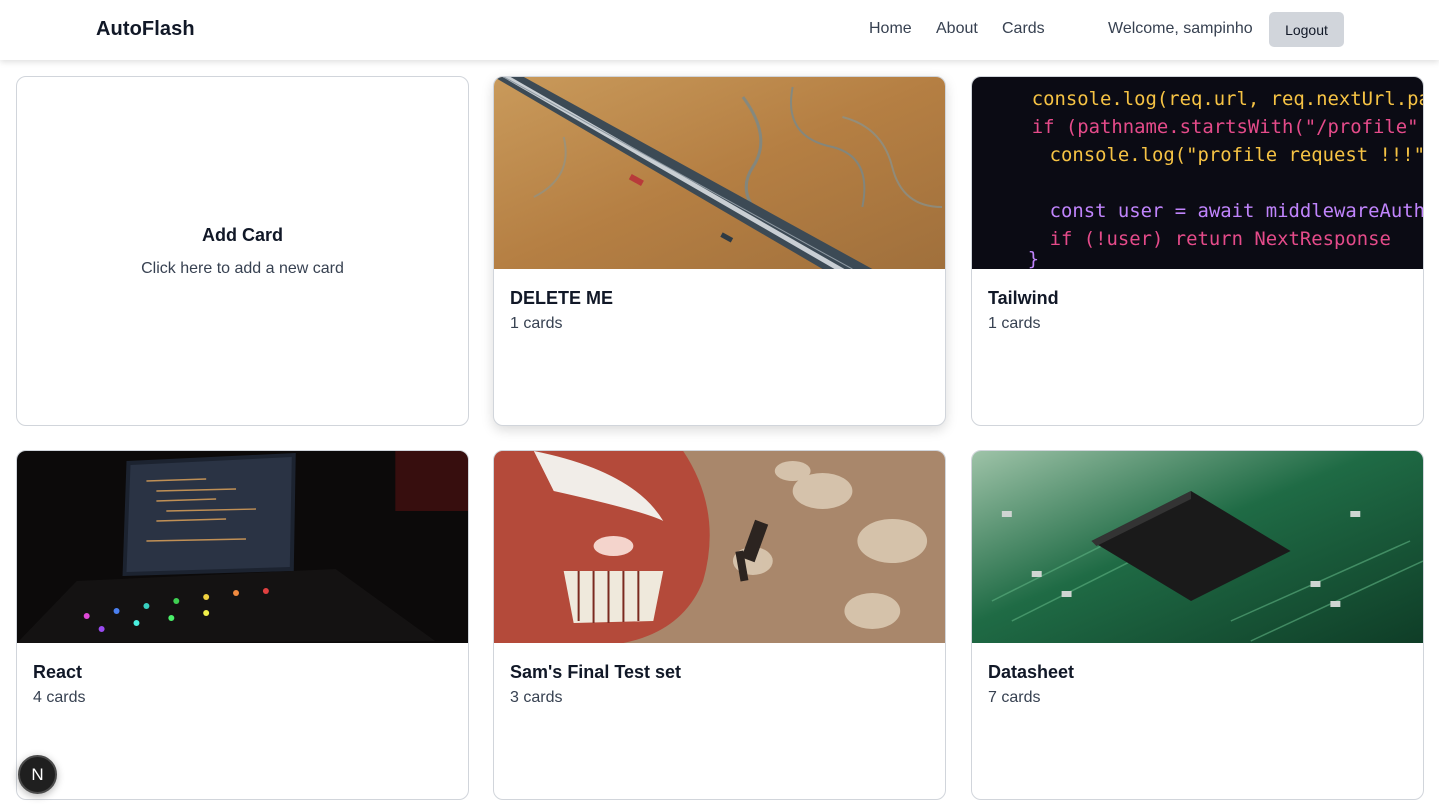  Describe the element at coordinates (1033, 258) in the screenshot. I see `code-line: }` at that location.